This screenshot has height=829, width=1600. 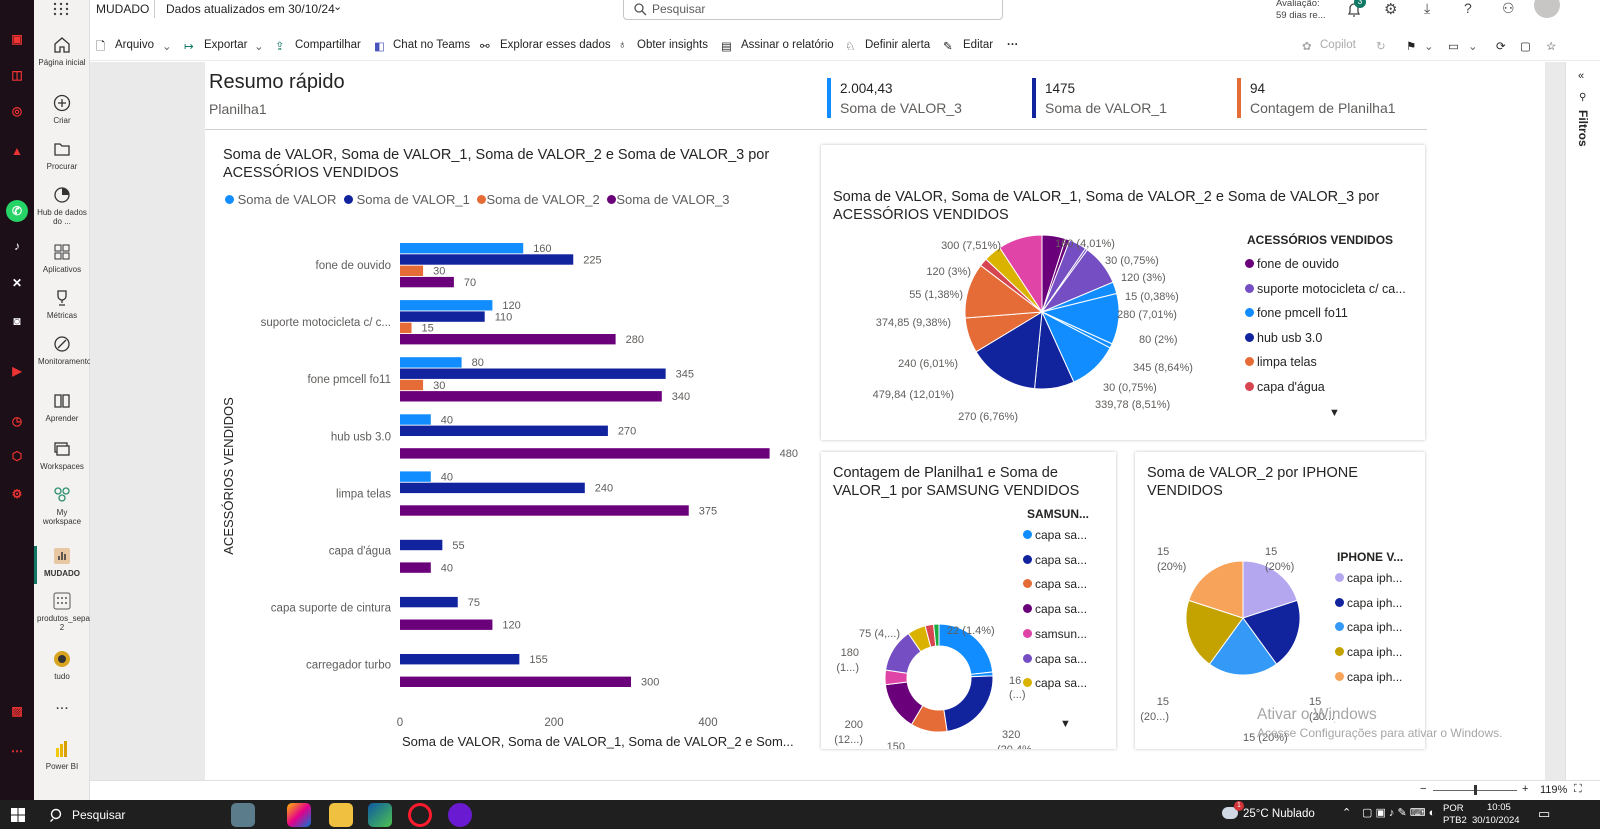 What do you see at coordinates (1453, 808) in the screenshot?
I see `language-label: POR` at bounding box center [1453, 808].